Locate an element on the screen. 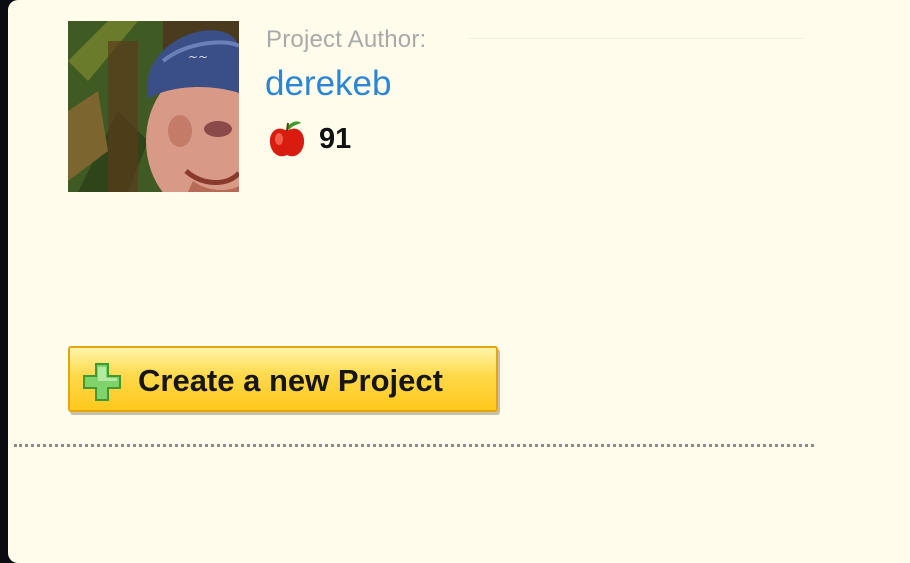  create-new-project-button: Create a new Project is located at coordinates (283, 379).